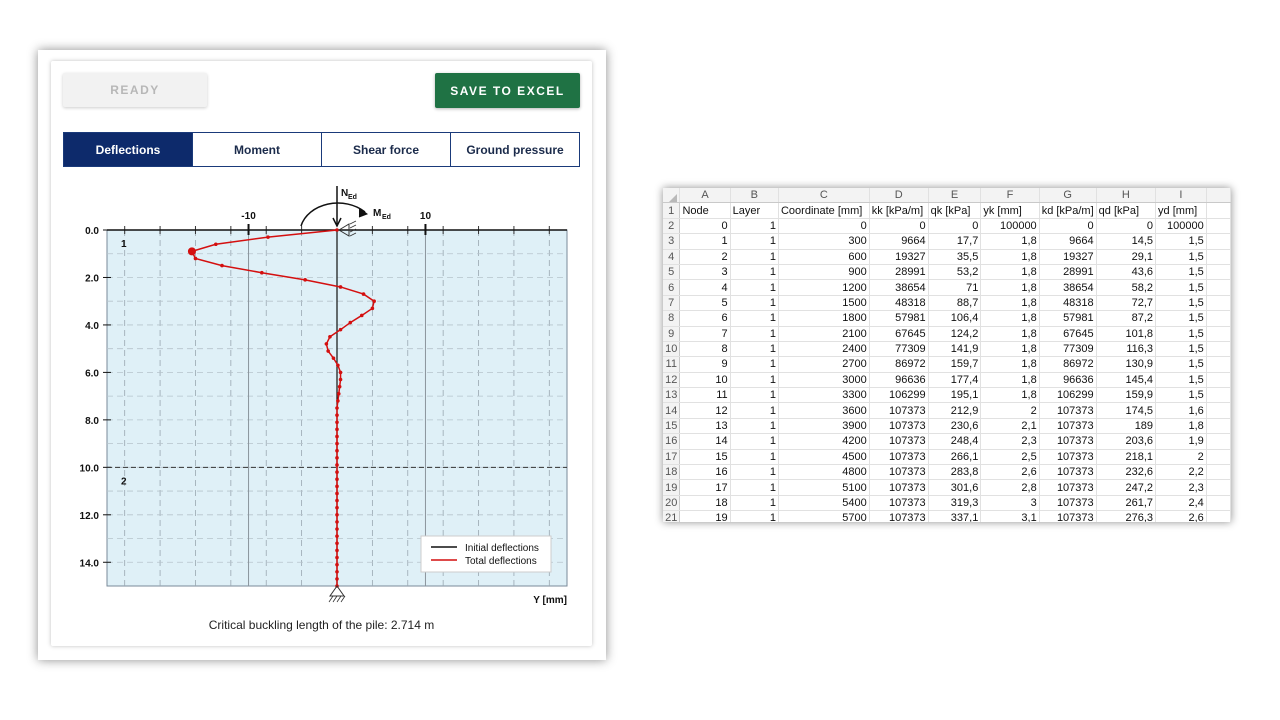  I want to click on row-header: 12, so click(672, 380).